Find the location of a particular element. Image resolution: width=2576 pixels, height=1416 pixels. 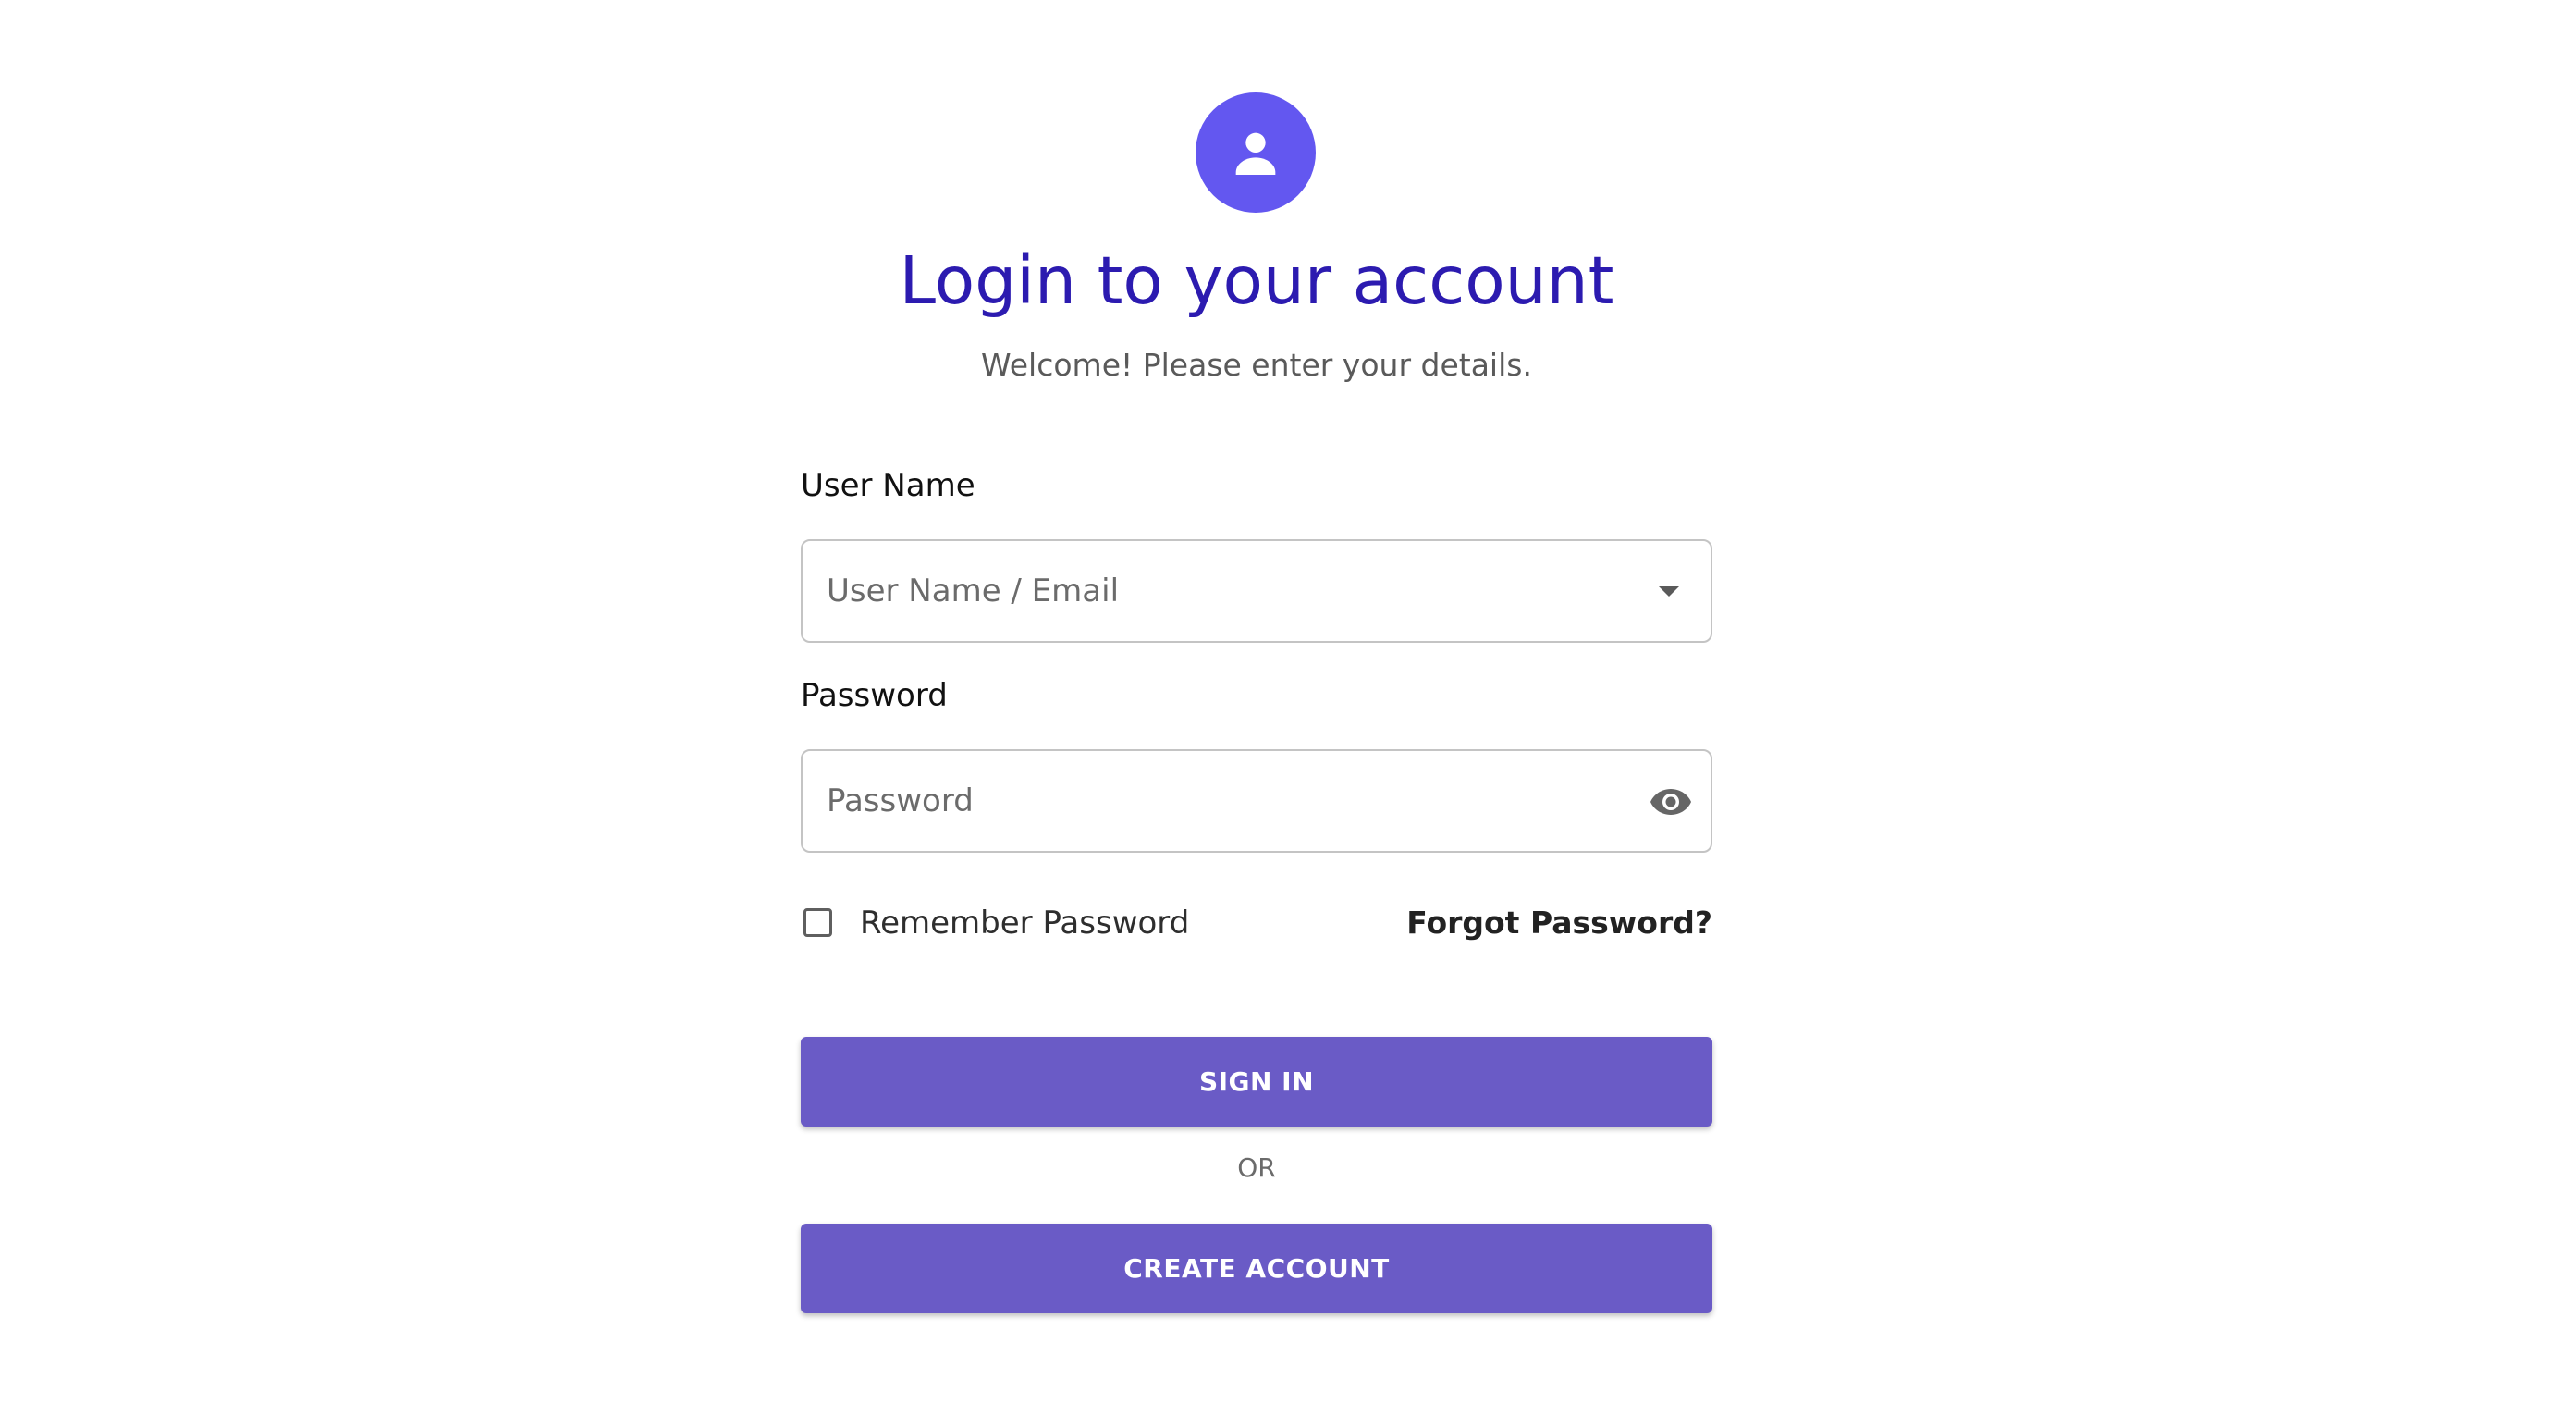

password-field is located at coordinates (1256, 801).